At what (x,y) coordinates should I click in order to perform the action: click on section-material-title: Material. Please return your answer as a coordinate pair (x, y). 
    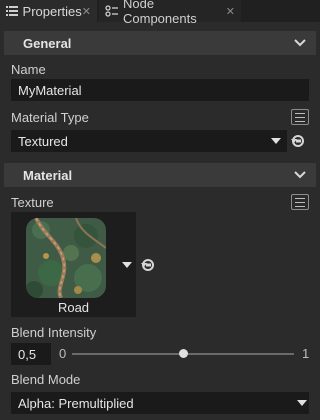
    Looking at the image, I should click on (48, 175).